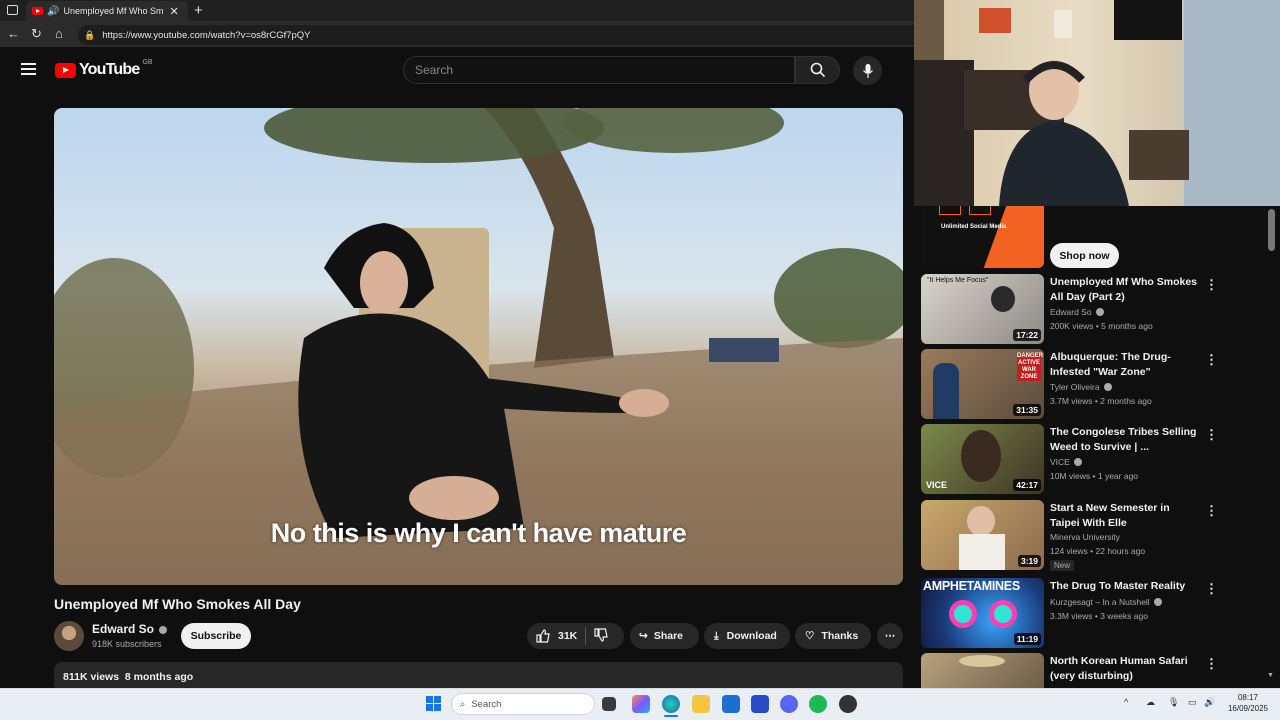 The image size is (1280, 720). I want to click on video-title: Unemployed Mf Who Smokes All Day, so click(177, 604).